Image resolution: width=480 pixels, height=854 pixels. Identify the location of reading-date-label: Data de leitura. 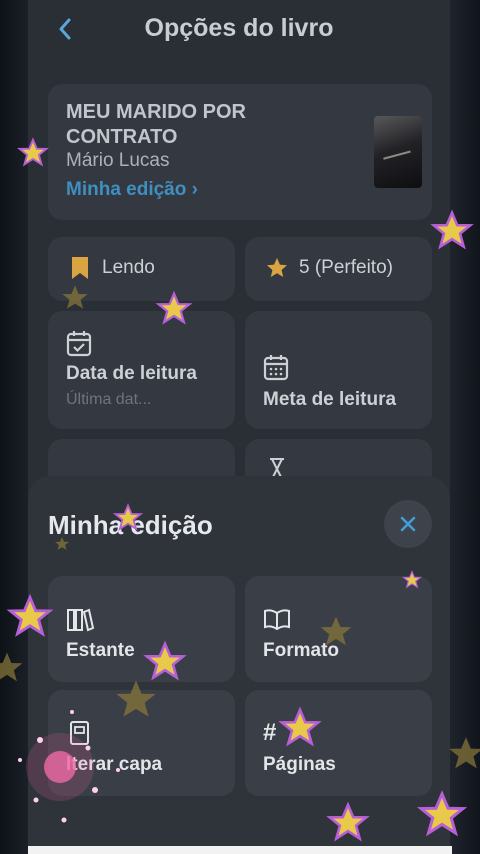
(131, 373).